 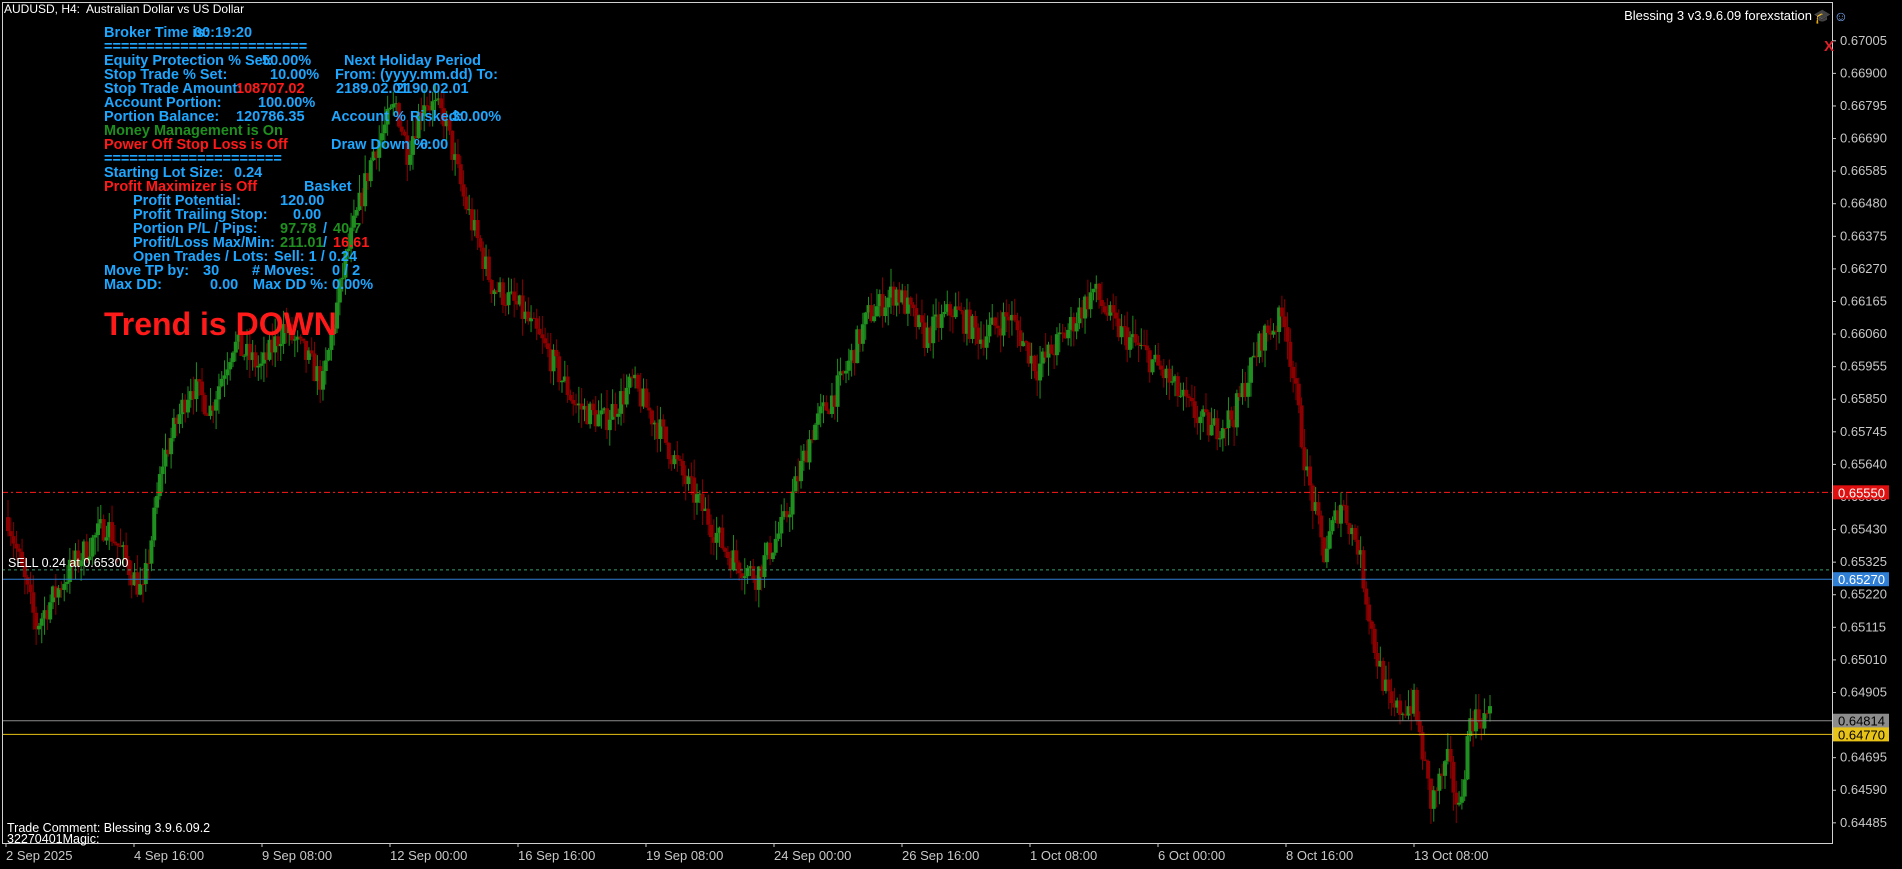 What do you see at coordinates (1063, 855) in the screenshot?
I see `time-tick-label: 1 Oct 08:00` at bounding box center [1063, 855].